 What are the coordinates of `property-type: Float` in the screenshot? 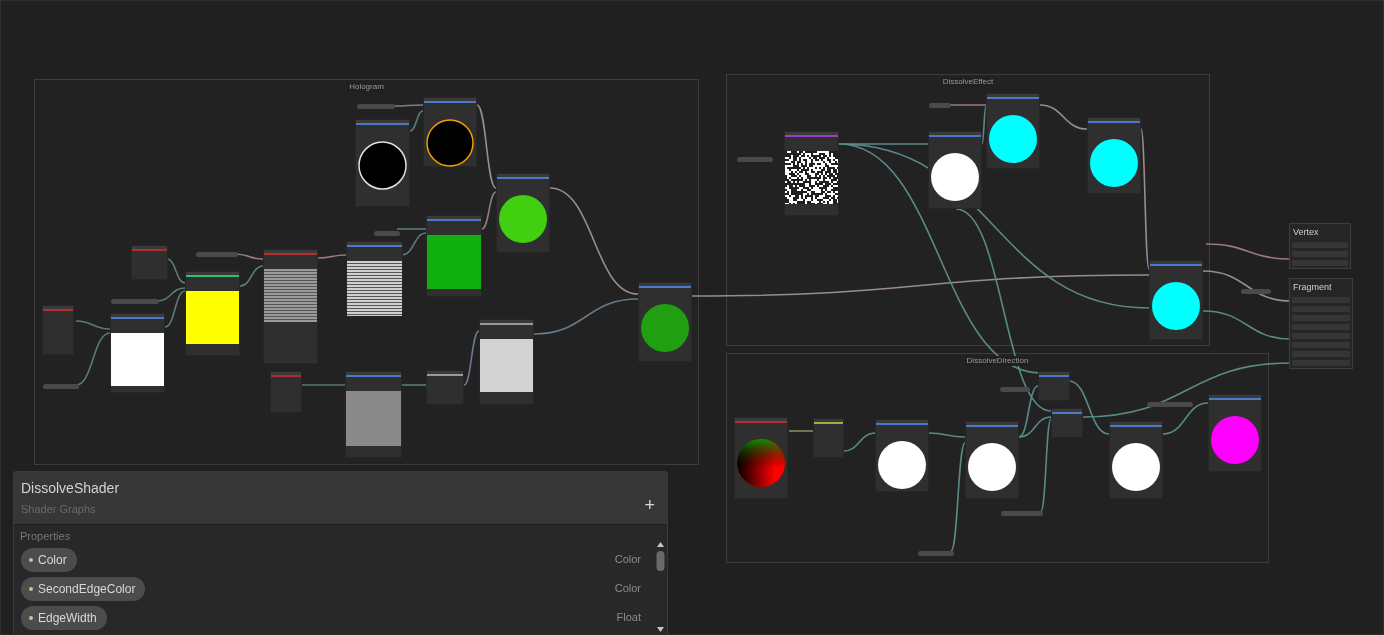 It's located at (628, 618).